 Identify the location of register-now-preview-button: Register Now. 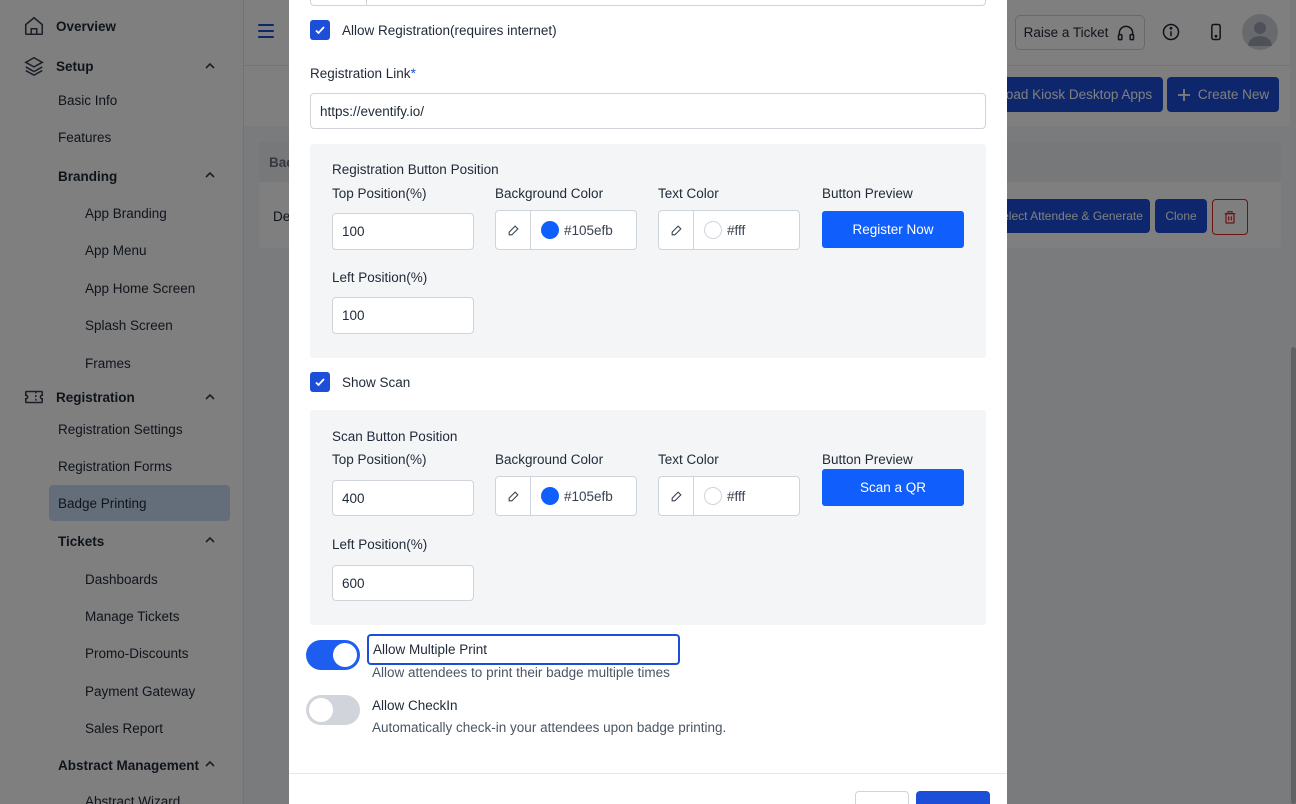
(893, 229).